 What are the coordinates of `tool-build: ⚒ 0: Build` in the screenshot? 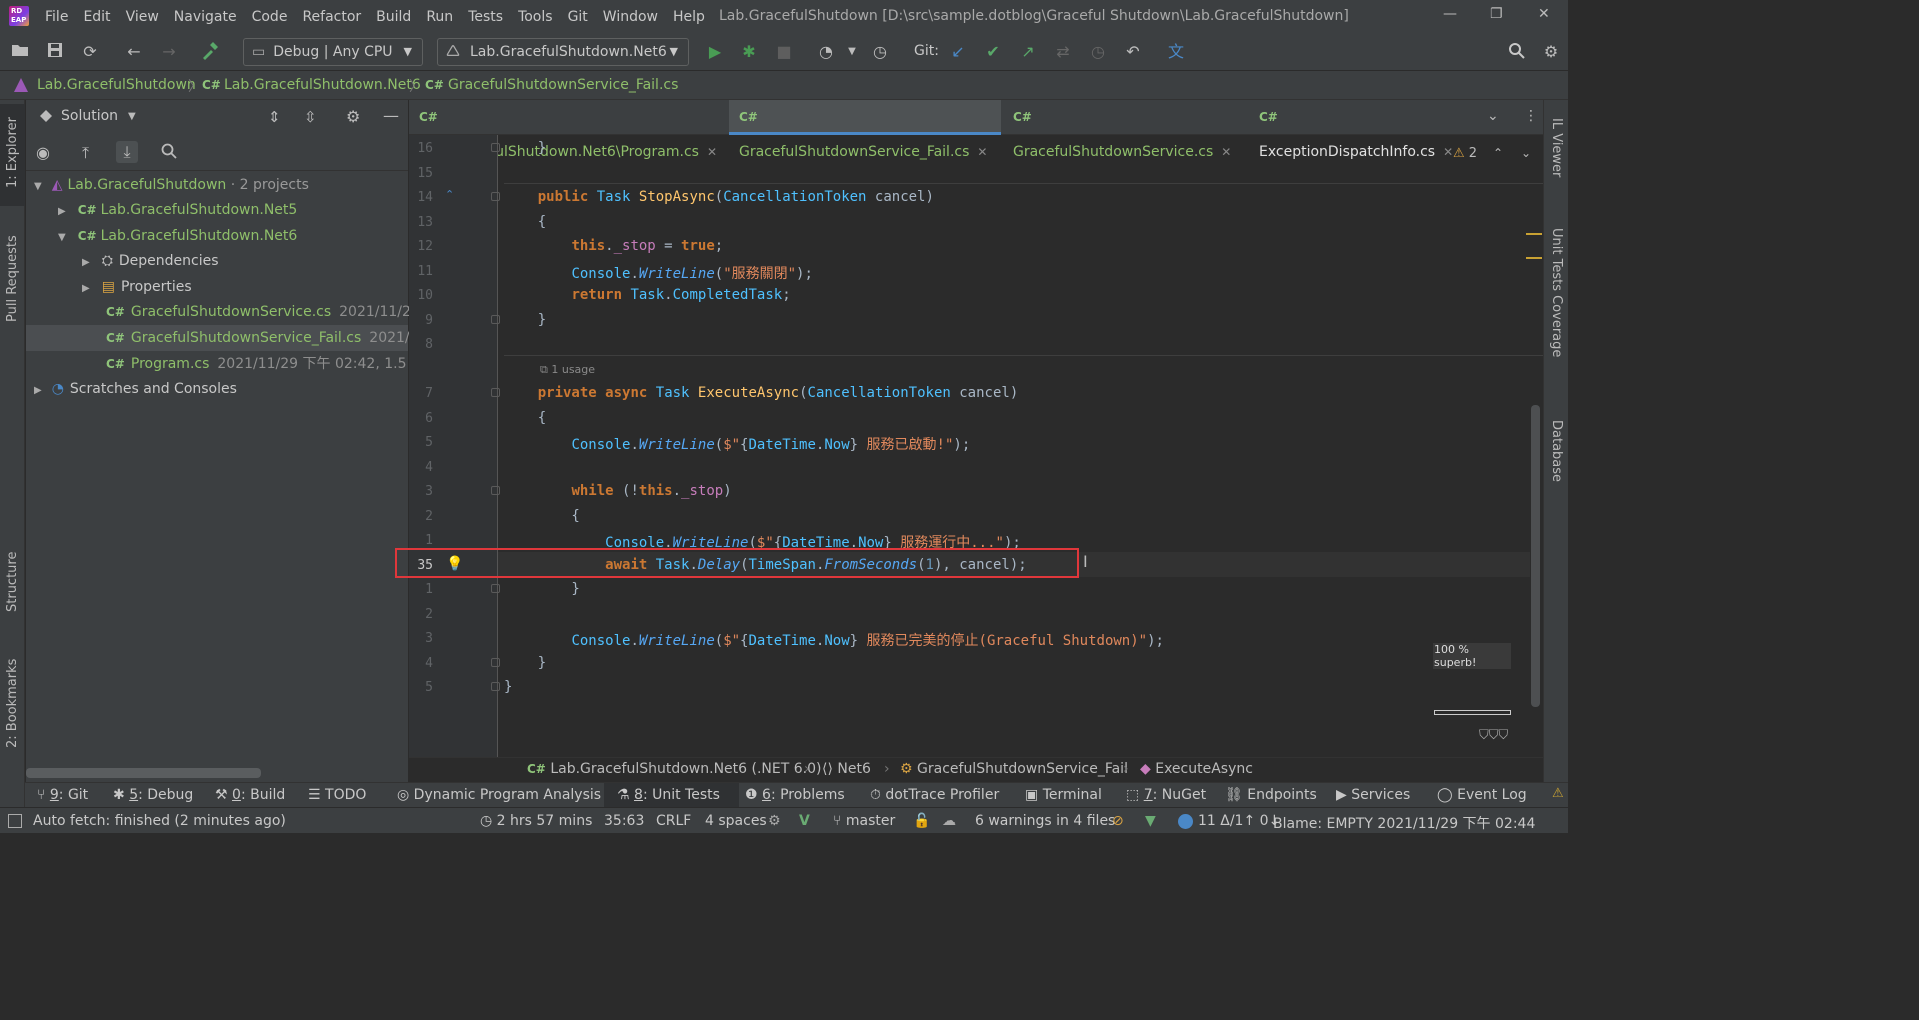 It's located at (250, 795).